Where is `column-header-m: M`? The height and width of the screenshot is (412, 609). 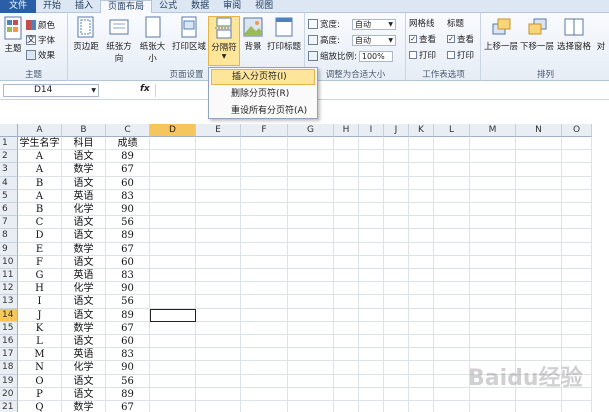 column-header-m: M is located at coordinates (493, 130).